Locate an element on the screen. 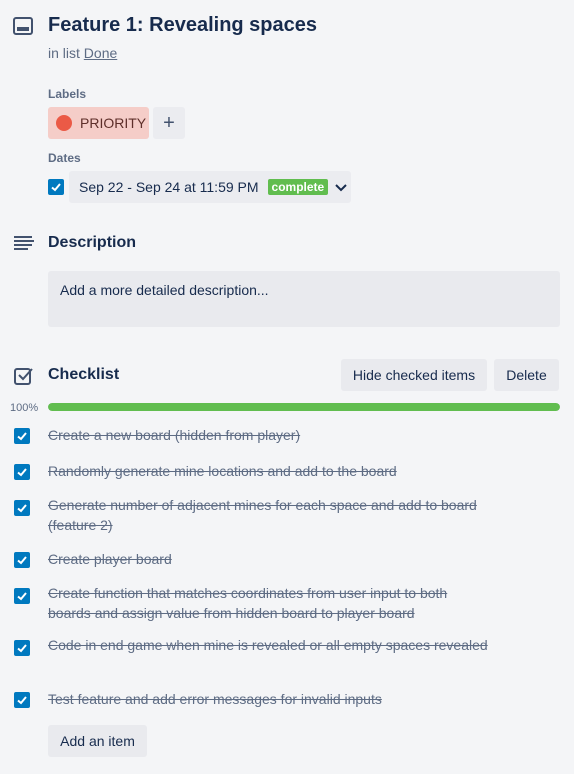 This screenshot has width=574, height=774. due-date-button: Sep 22 - Sep 24 at 11:59 PM complete is located at coordinates (210, 187).